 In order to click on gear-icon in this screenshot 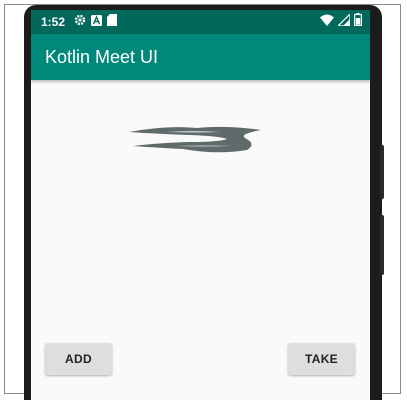, I will do `click(80, 22)`.